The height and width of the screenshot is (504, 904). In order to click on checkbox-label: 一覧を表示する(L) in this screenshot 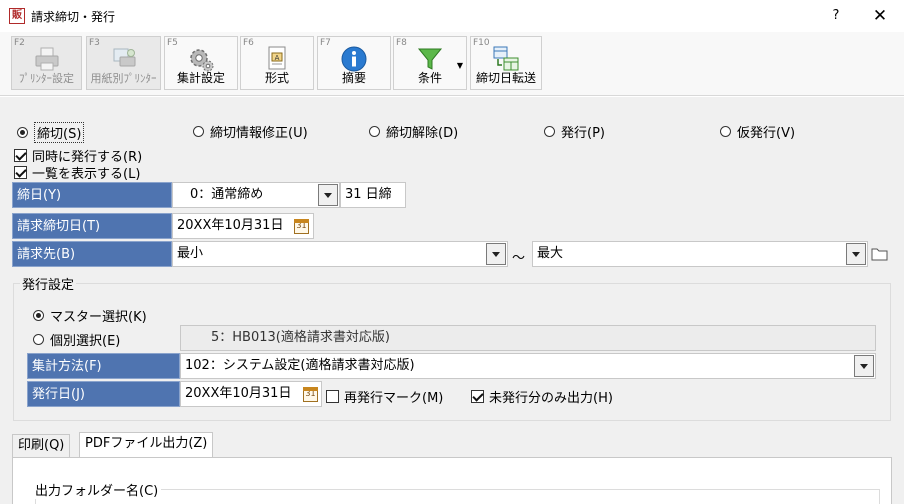, I will do `click(86, 174)`.